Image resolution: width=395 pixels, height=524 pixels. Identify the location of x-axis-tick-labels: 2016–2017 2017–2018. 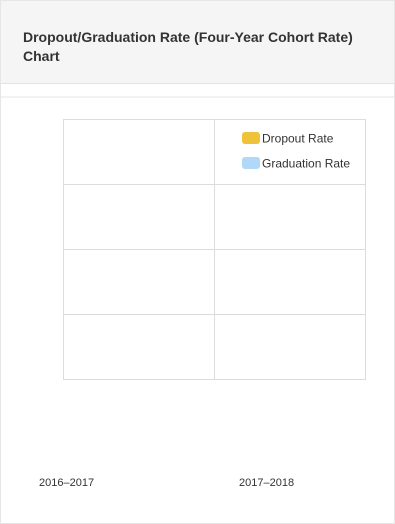
(166, 483).